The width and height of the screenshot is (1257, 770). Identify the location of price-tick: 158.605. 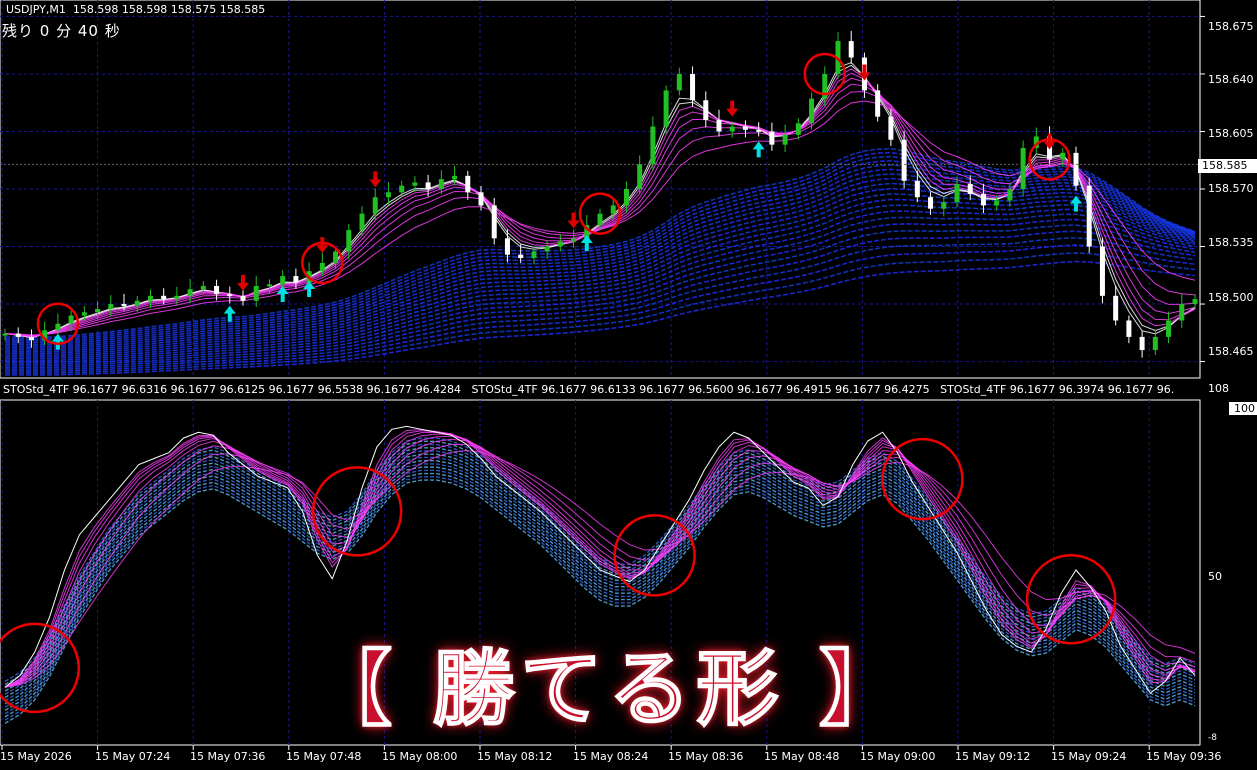
(1231, 133).